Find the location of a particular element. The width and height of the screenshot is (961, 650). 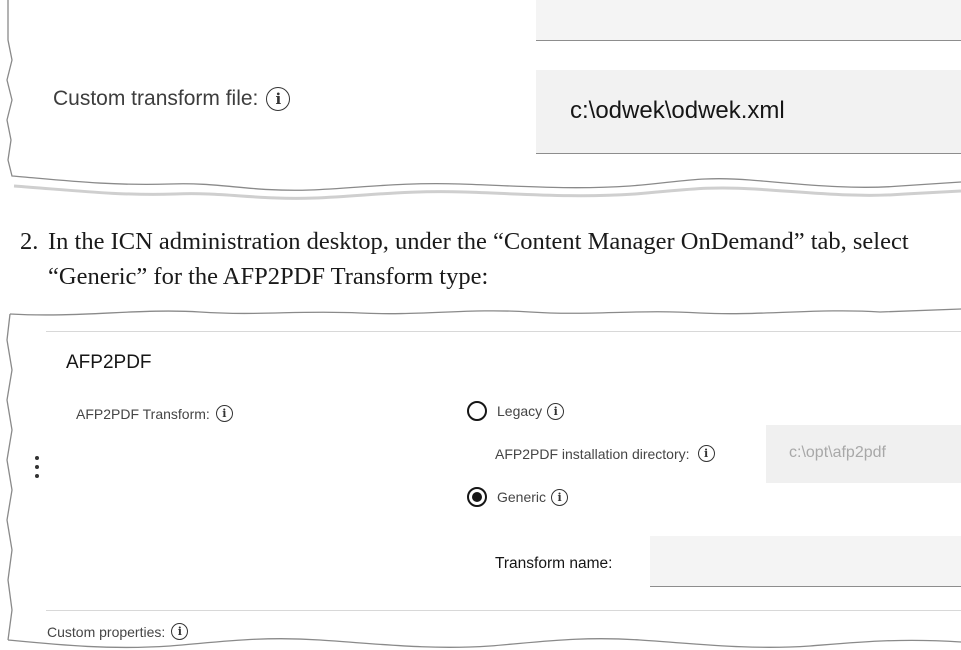

install-directory-input: c:\opt\afp2pdf is located at coordinates (863, 454).